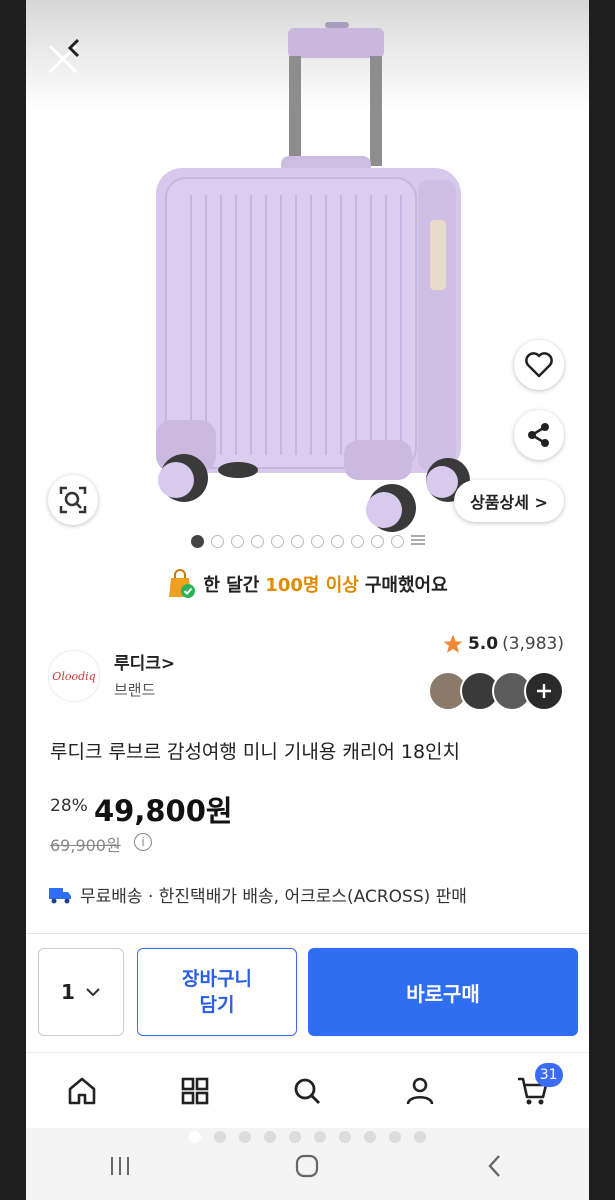  What do you see at coordinates (255, 752) in the screenshot?
I see `product-title: 루디크 루브르 감성여행 미니 기내용 캐리어 18인치` at bounding box center [255, 752].